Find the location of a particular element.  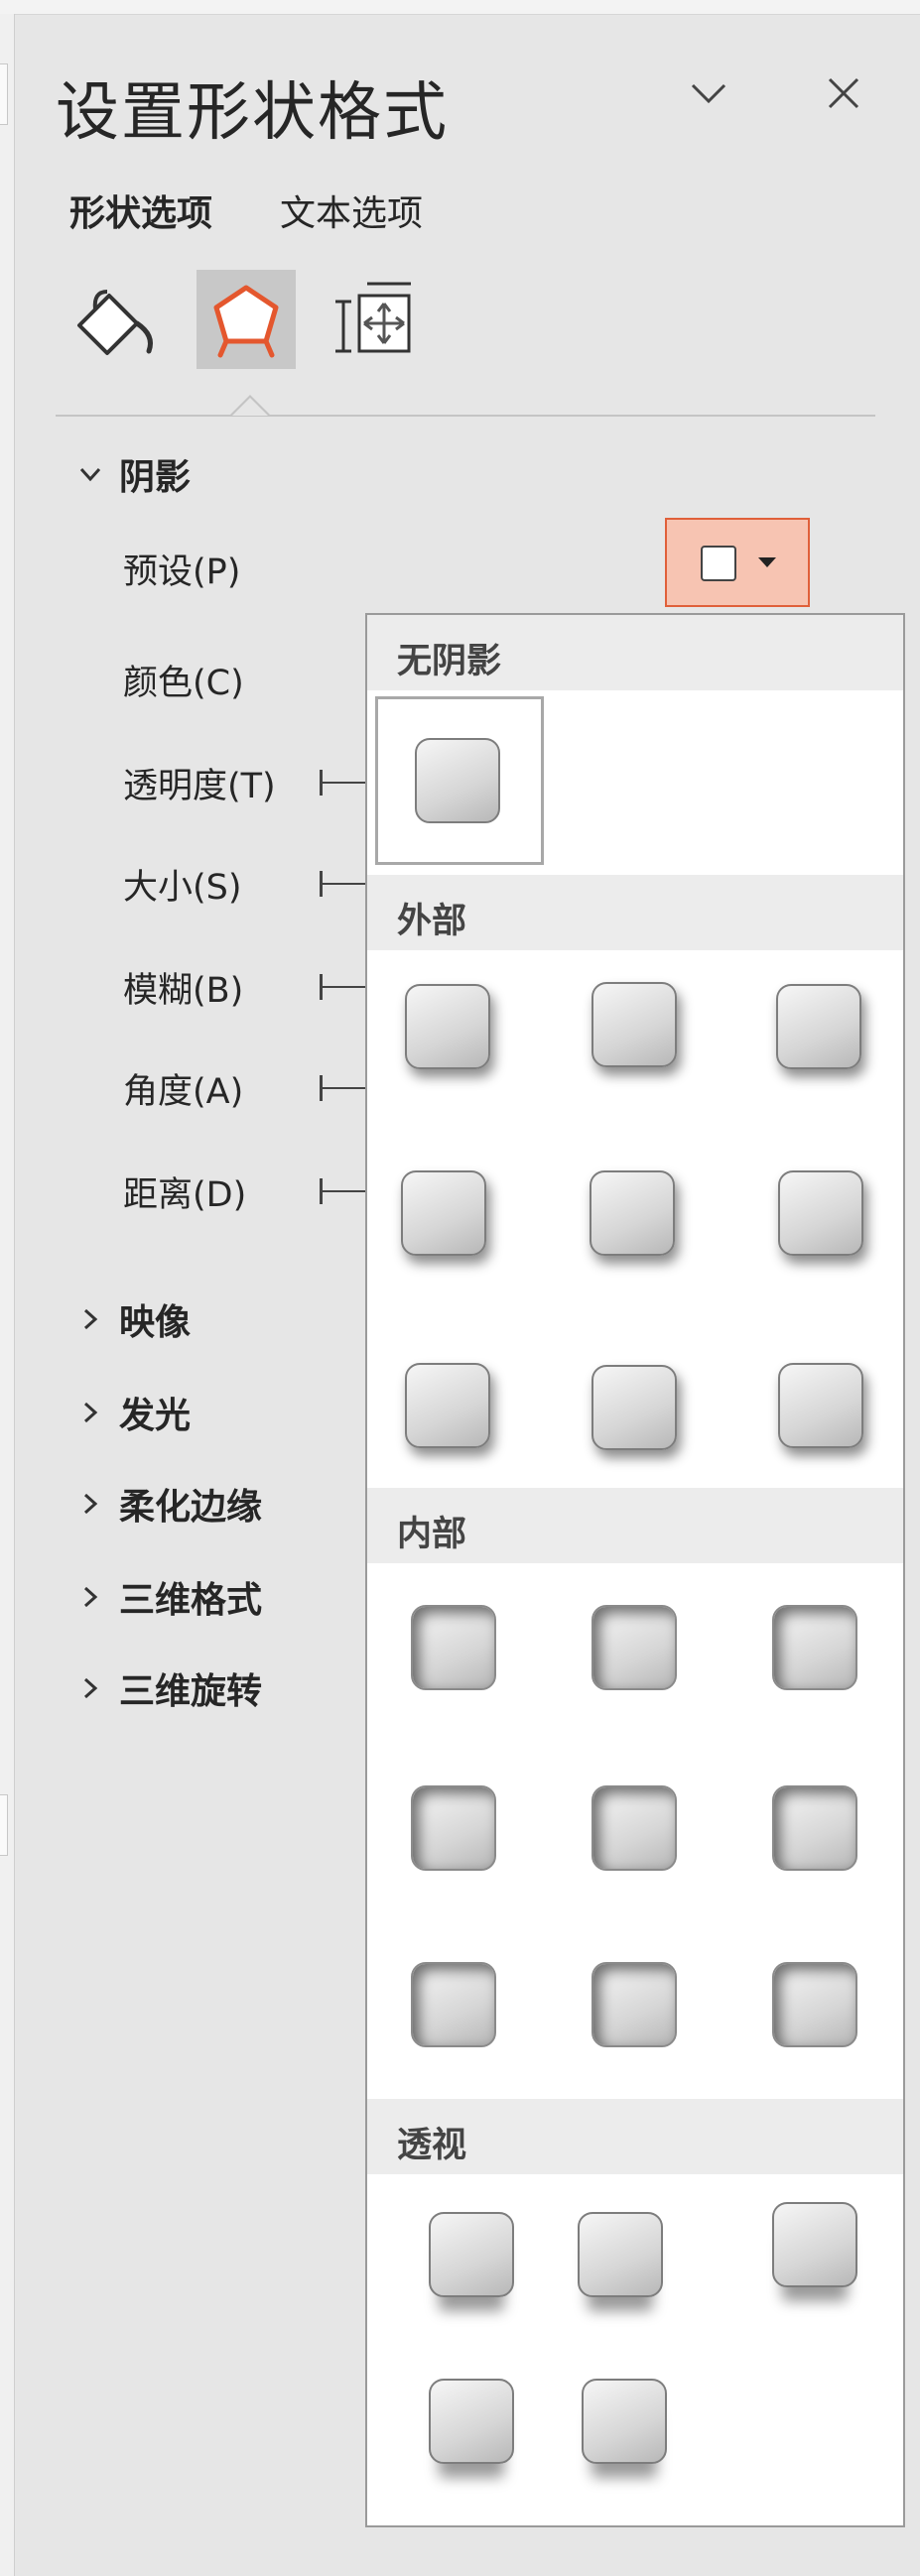

section-soft-edges: 柔化边缘 is located at coordinates (168, 1504).